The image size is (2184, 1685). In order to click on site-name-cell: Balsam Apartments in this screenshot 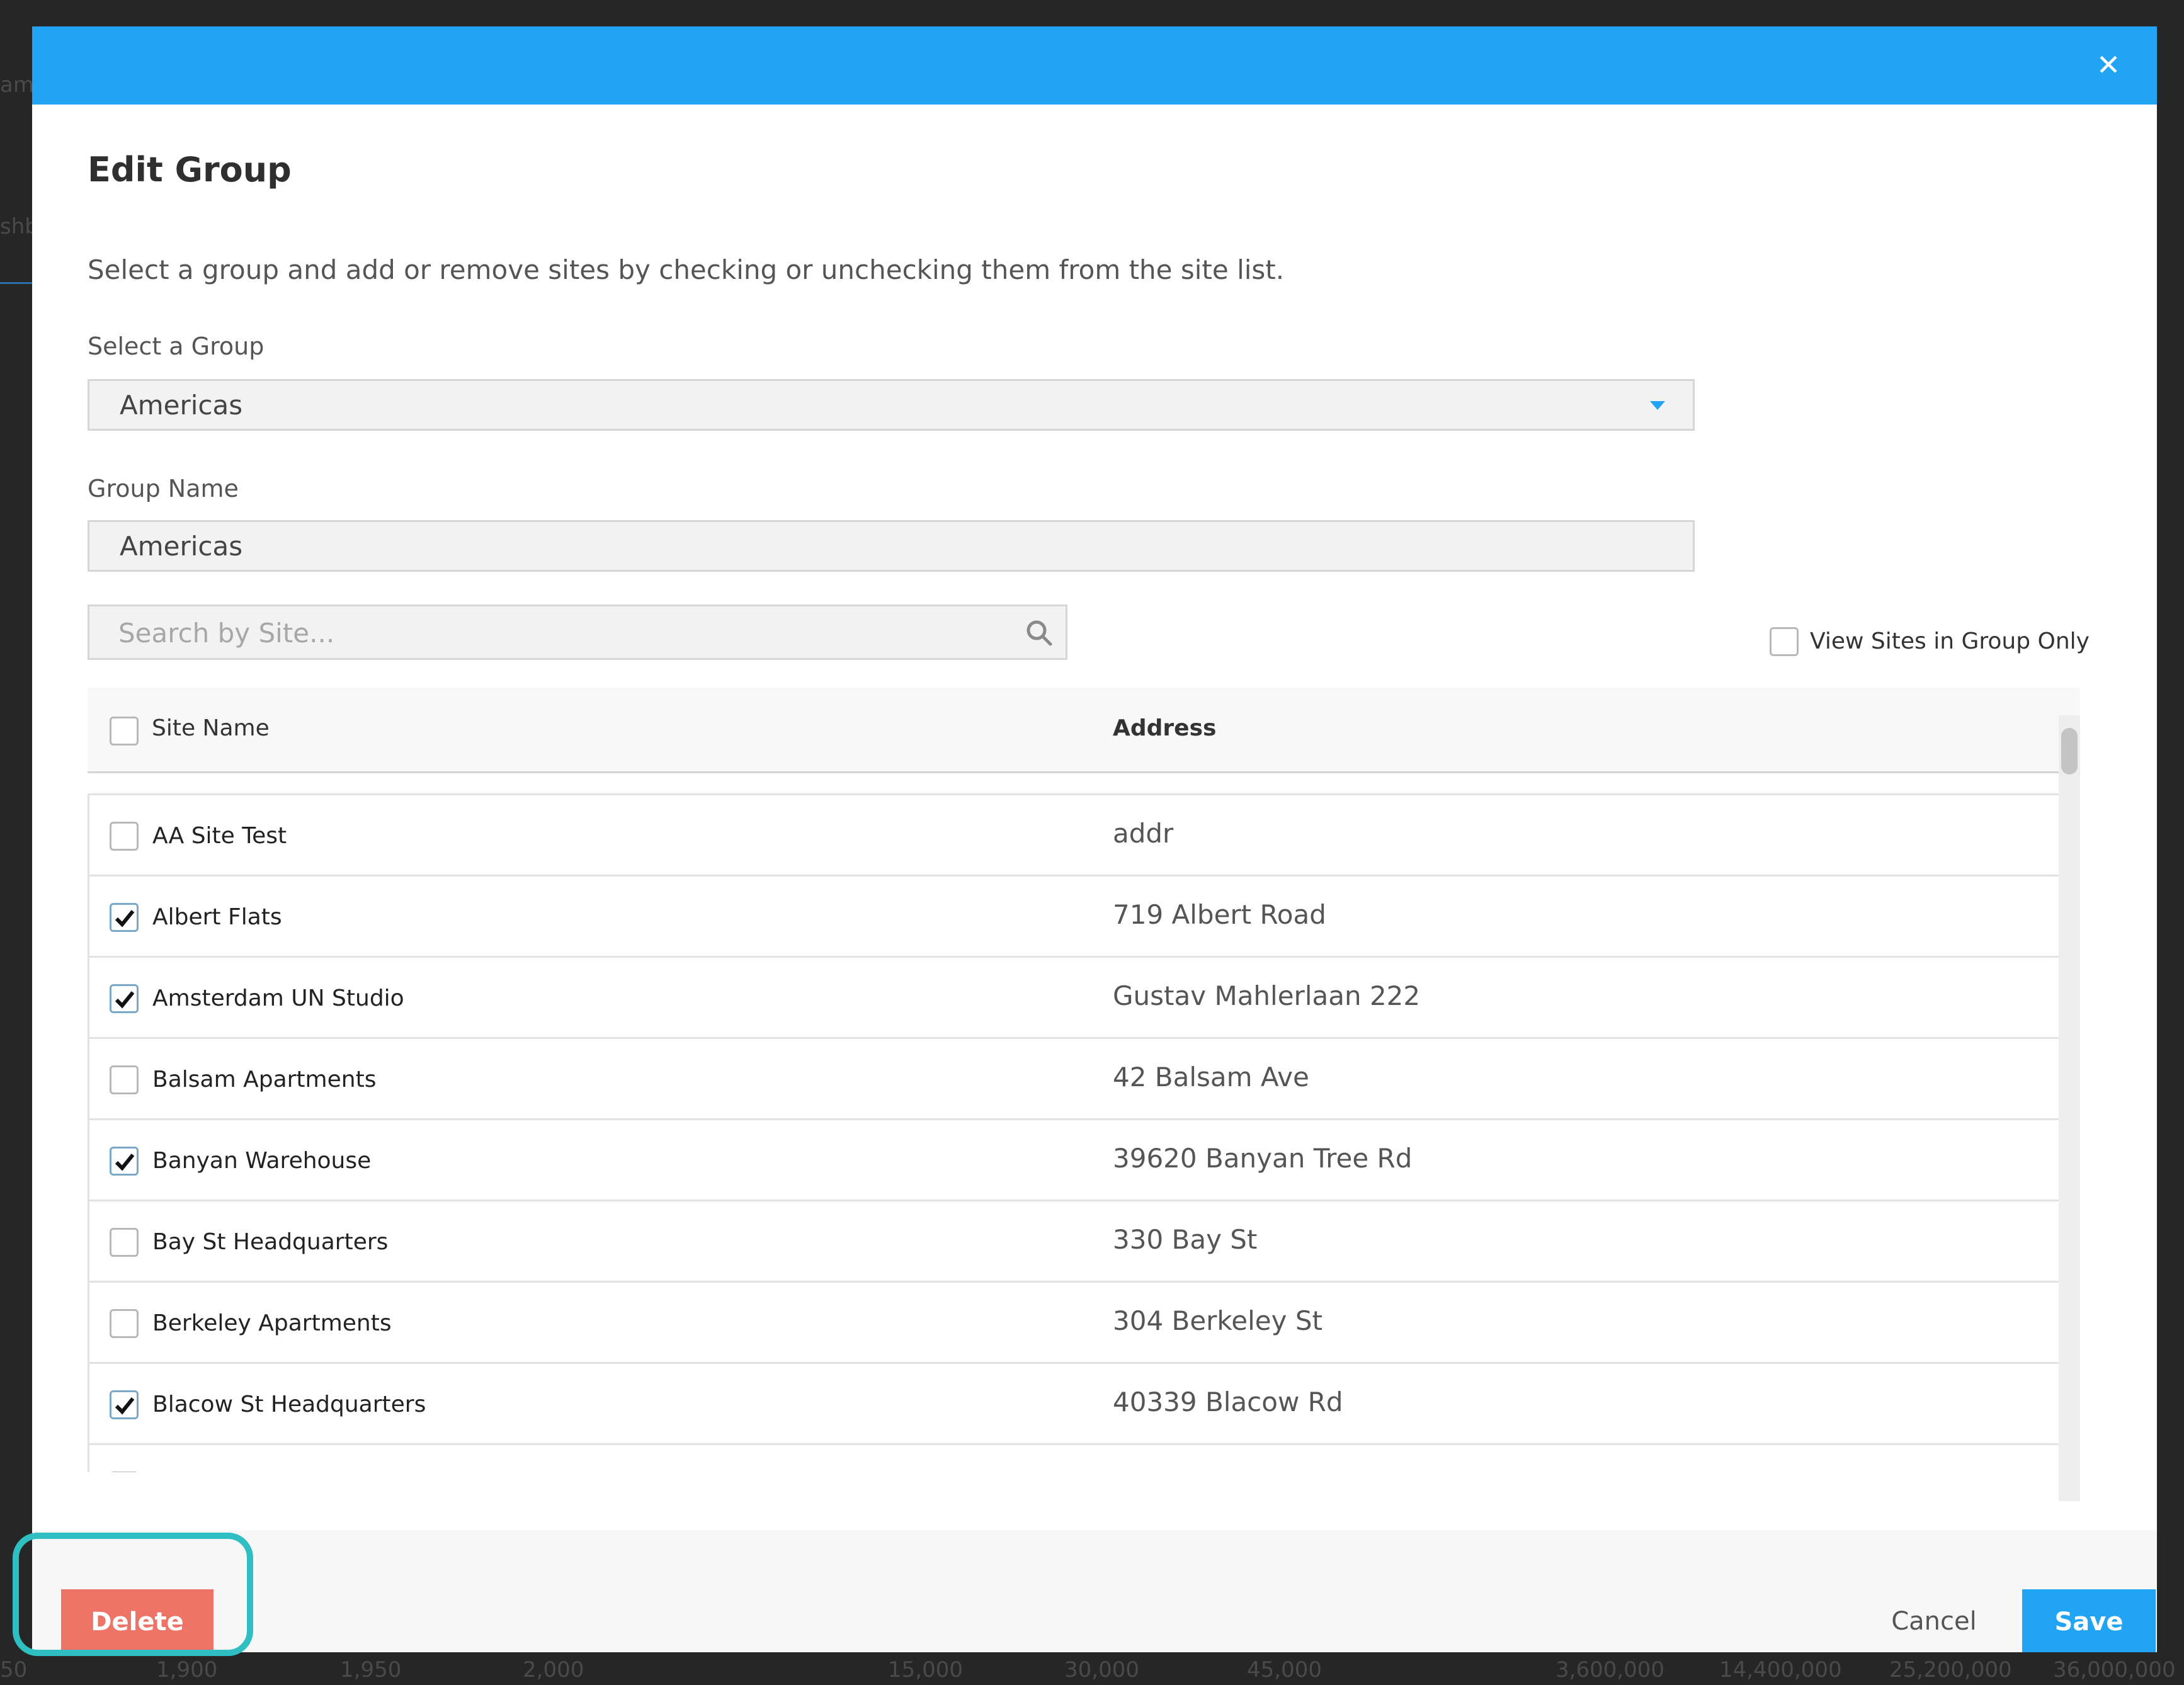, I will do `click(264, 1079)`.